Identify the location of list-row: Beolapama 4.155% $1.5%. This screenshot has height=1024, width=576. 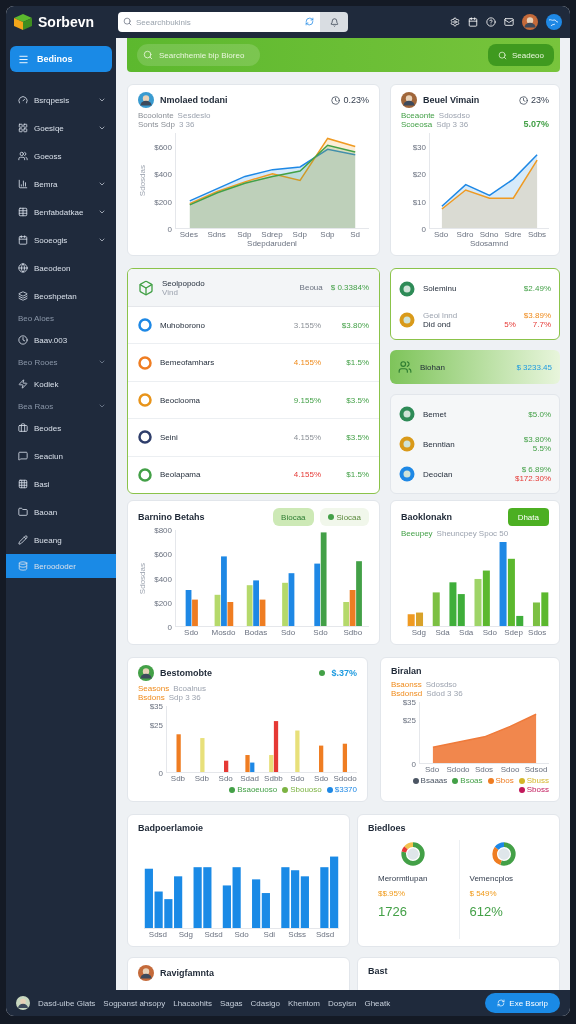
(253, 474).